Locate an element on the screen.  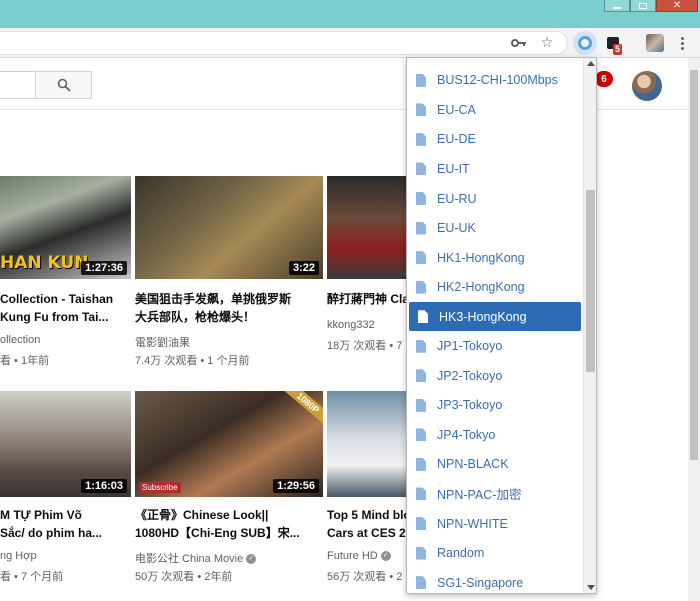
popup-scrollbar is located at coordinates (589, 325).